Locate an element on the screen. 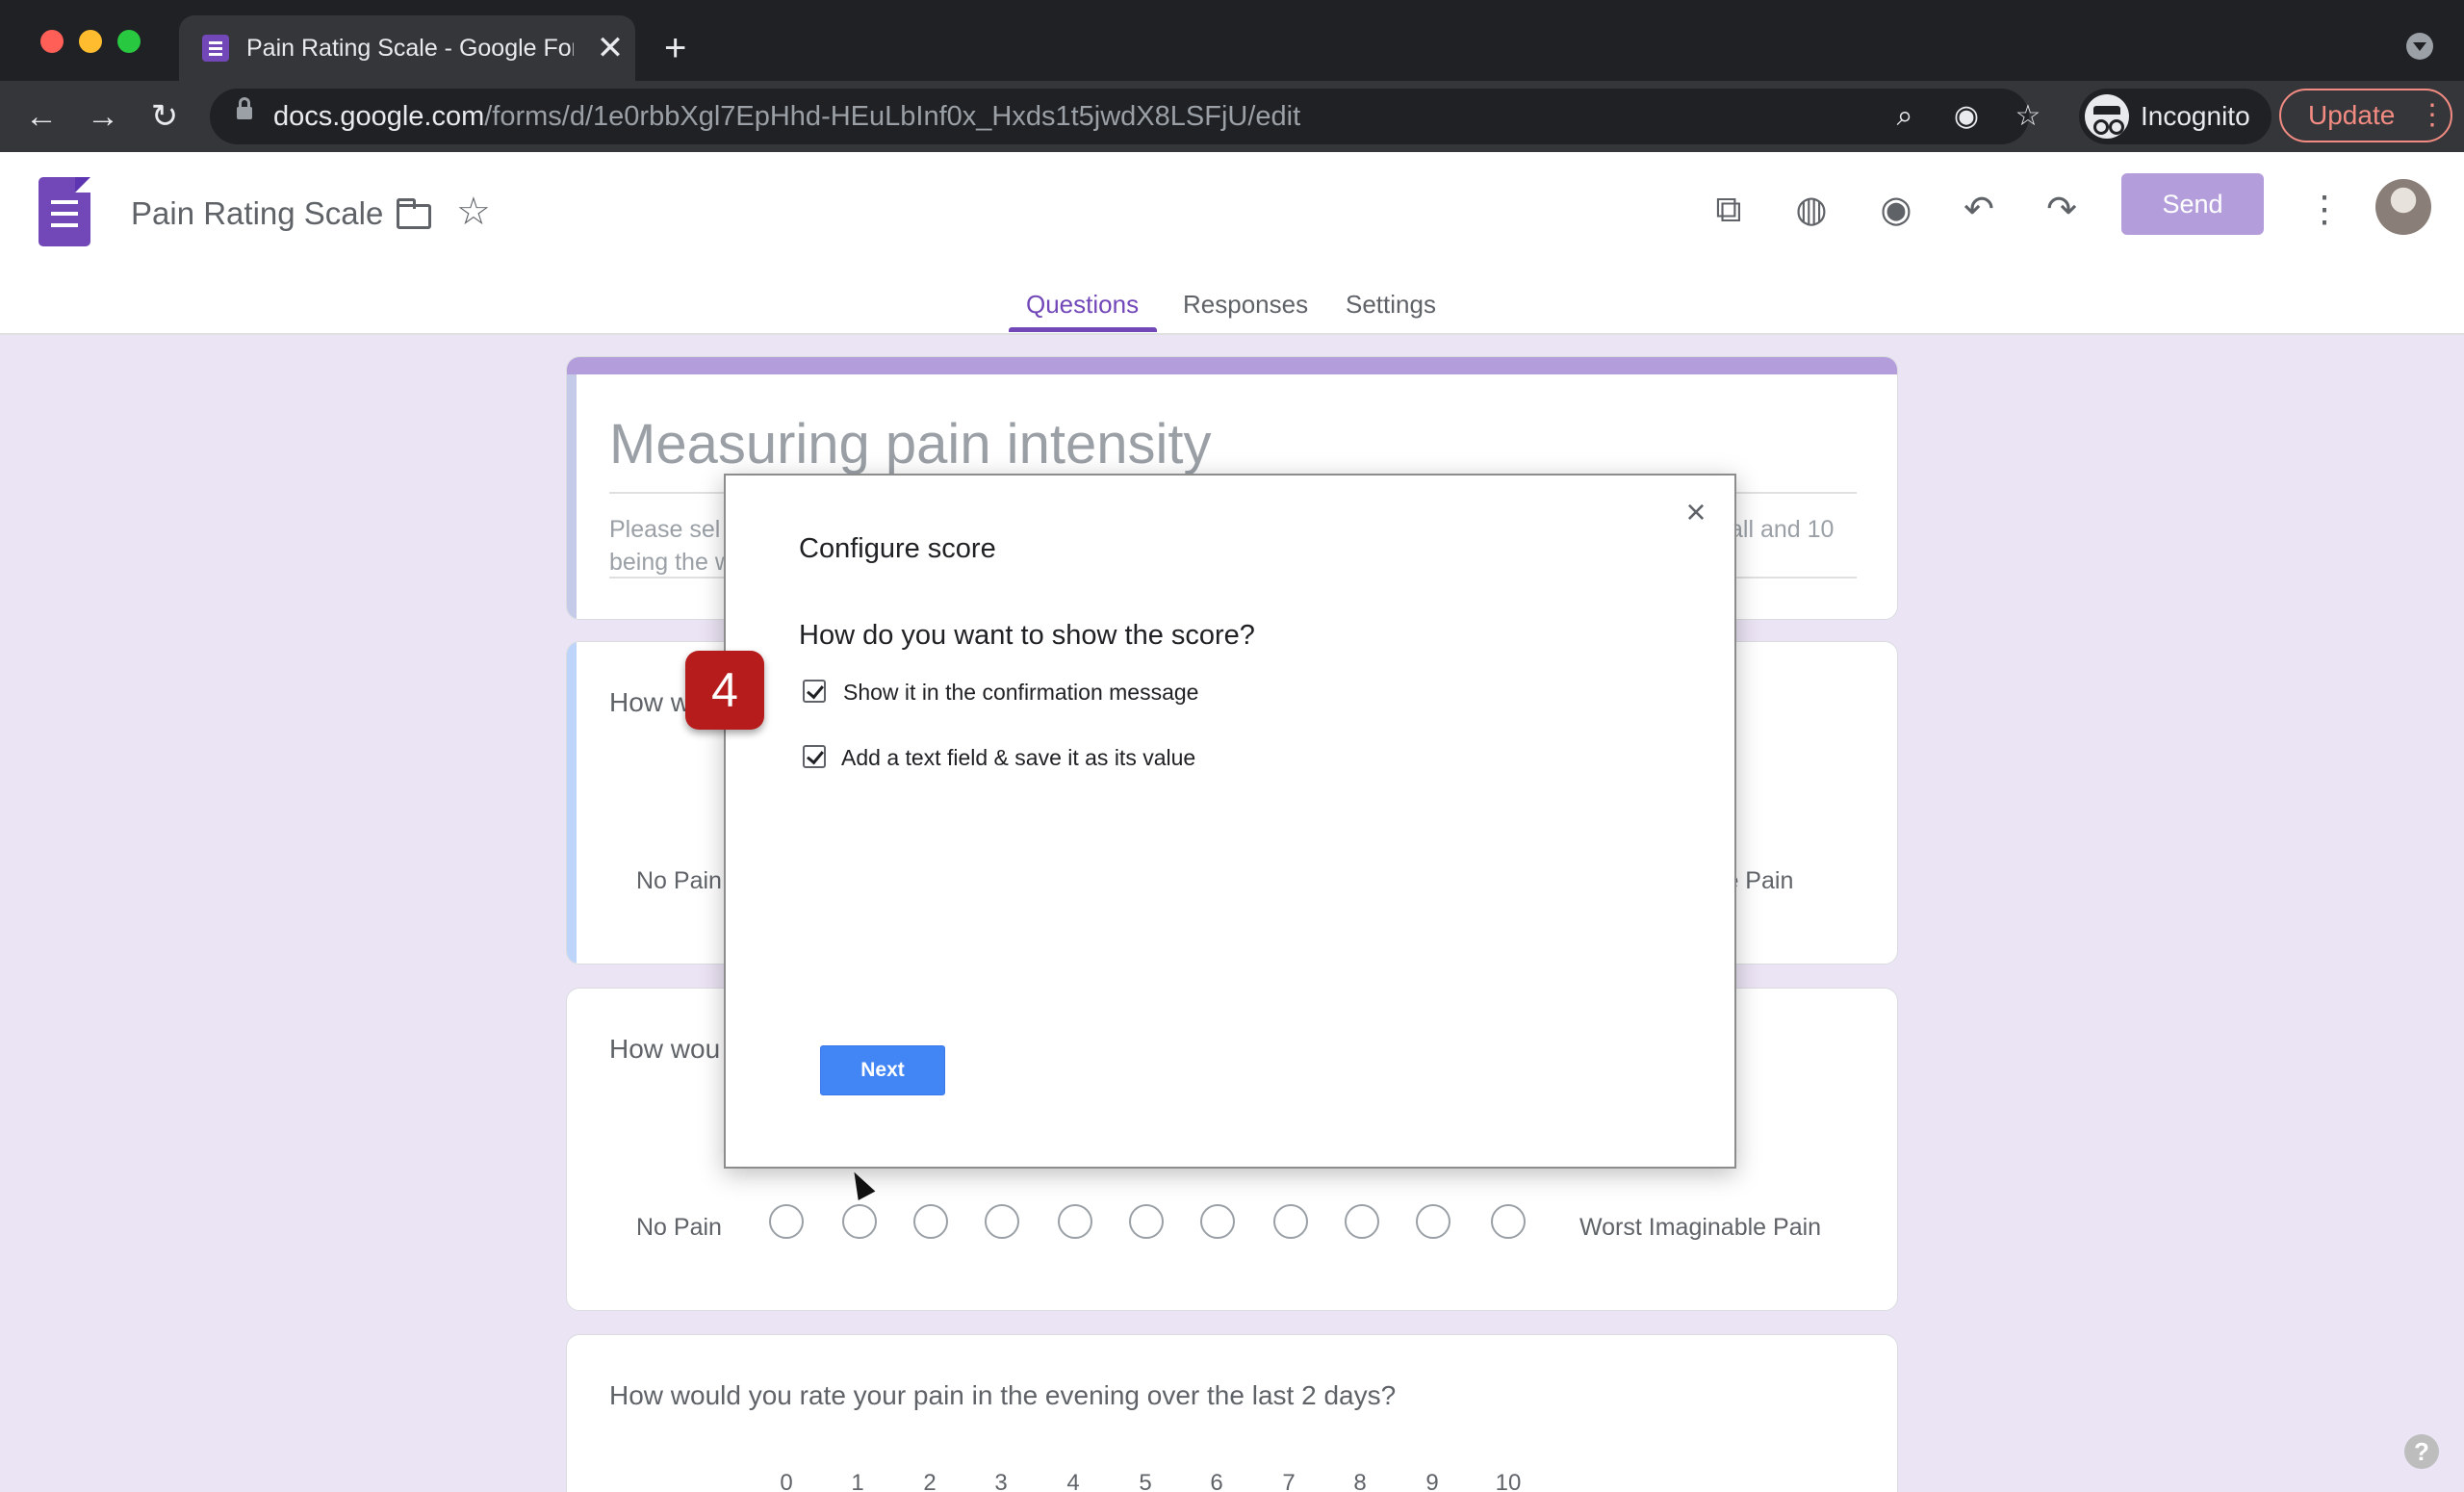 The image size is (2464, 1492). google-forms-logo-icon is located at coordinates (64, 211).